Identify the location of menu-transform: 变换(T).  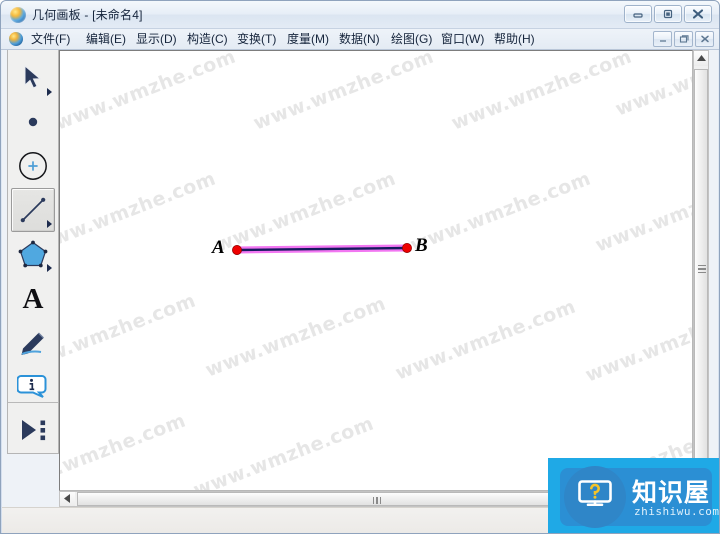
(256, 39).